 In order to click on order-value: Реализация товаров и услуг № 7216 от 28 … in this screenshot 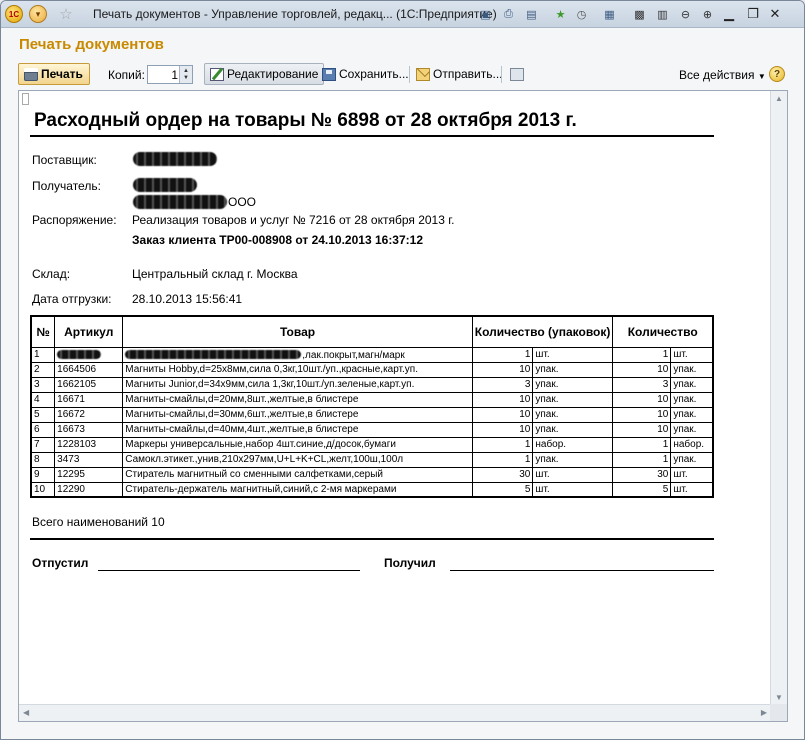, I will do `click(293, 220)`.